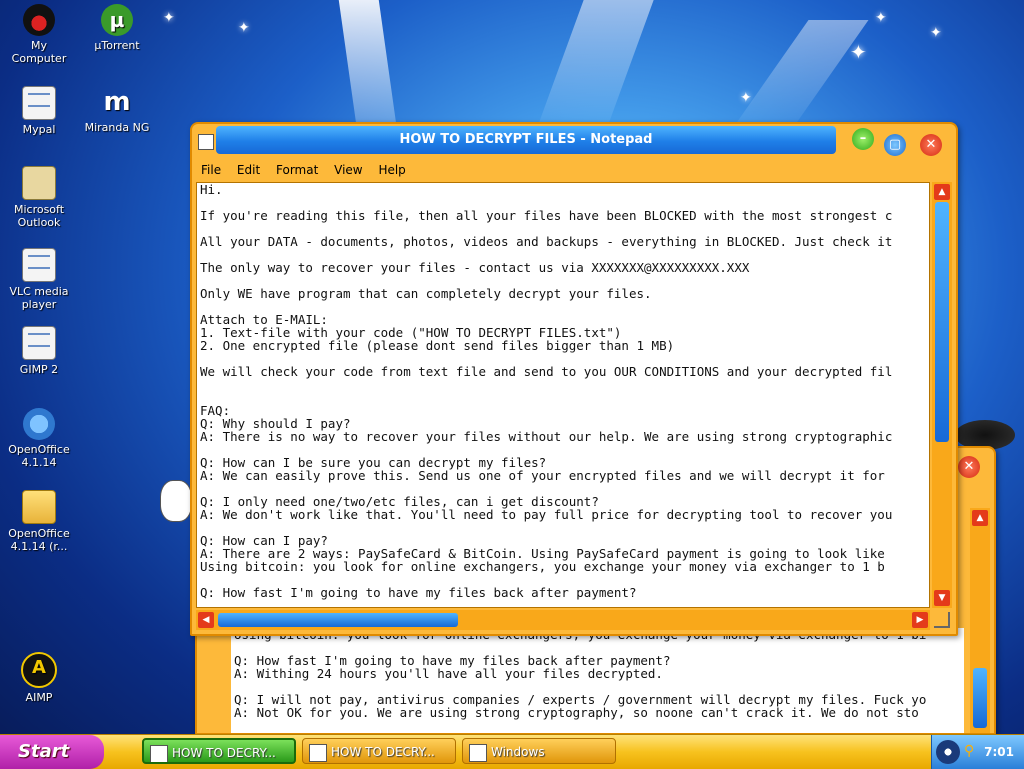  I want to click on gimp-icon, so click(39, 343).